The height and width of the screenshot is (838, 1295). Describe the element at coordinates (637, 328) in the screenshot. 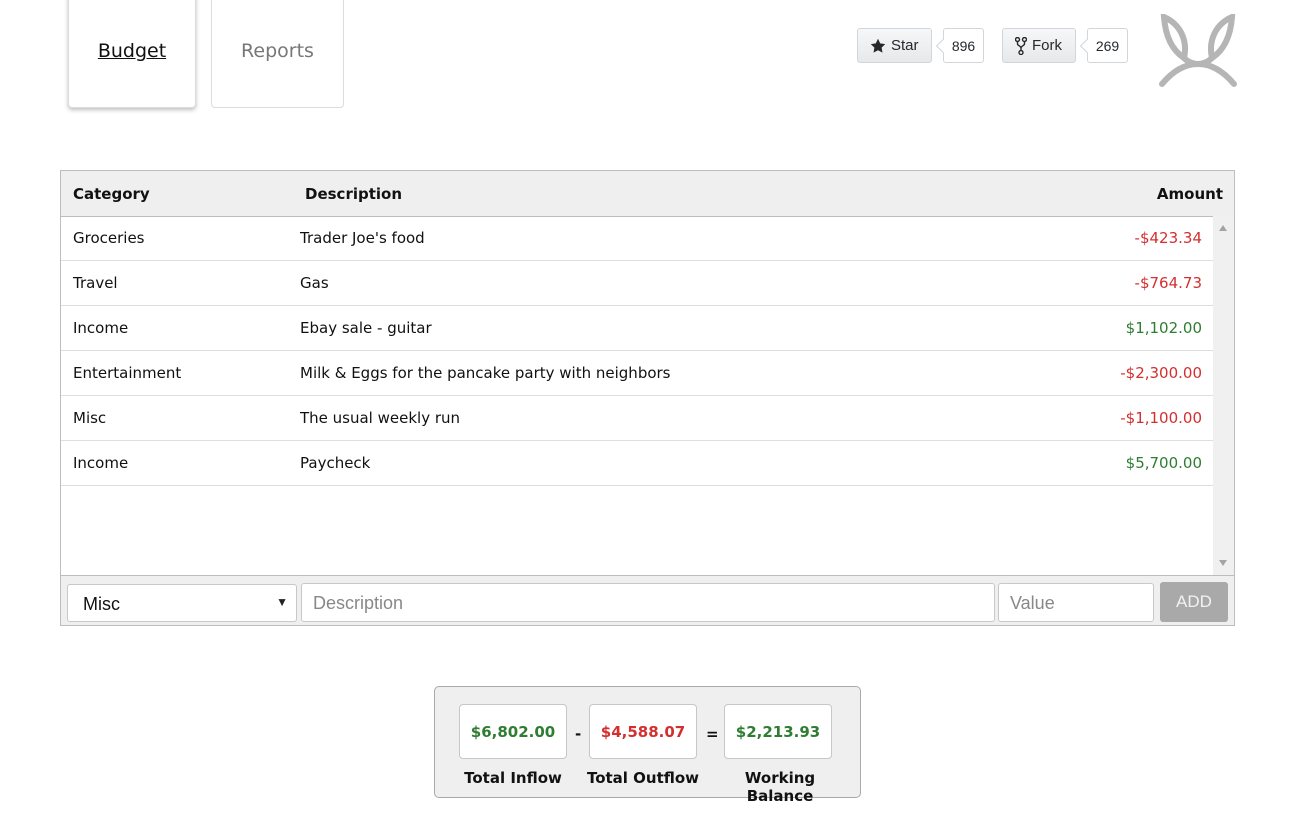

I see `table-row: Income Ebay sale - guitar $1,102.00` at that location.